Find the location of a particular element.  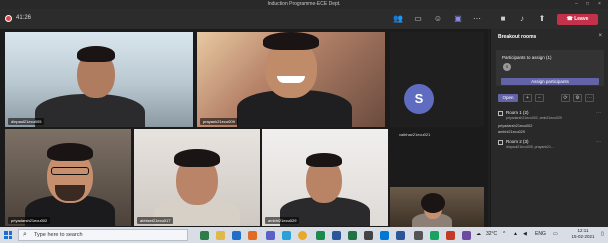

assign-label: Participants to assign (1) is located at coordinates (527, 57).